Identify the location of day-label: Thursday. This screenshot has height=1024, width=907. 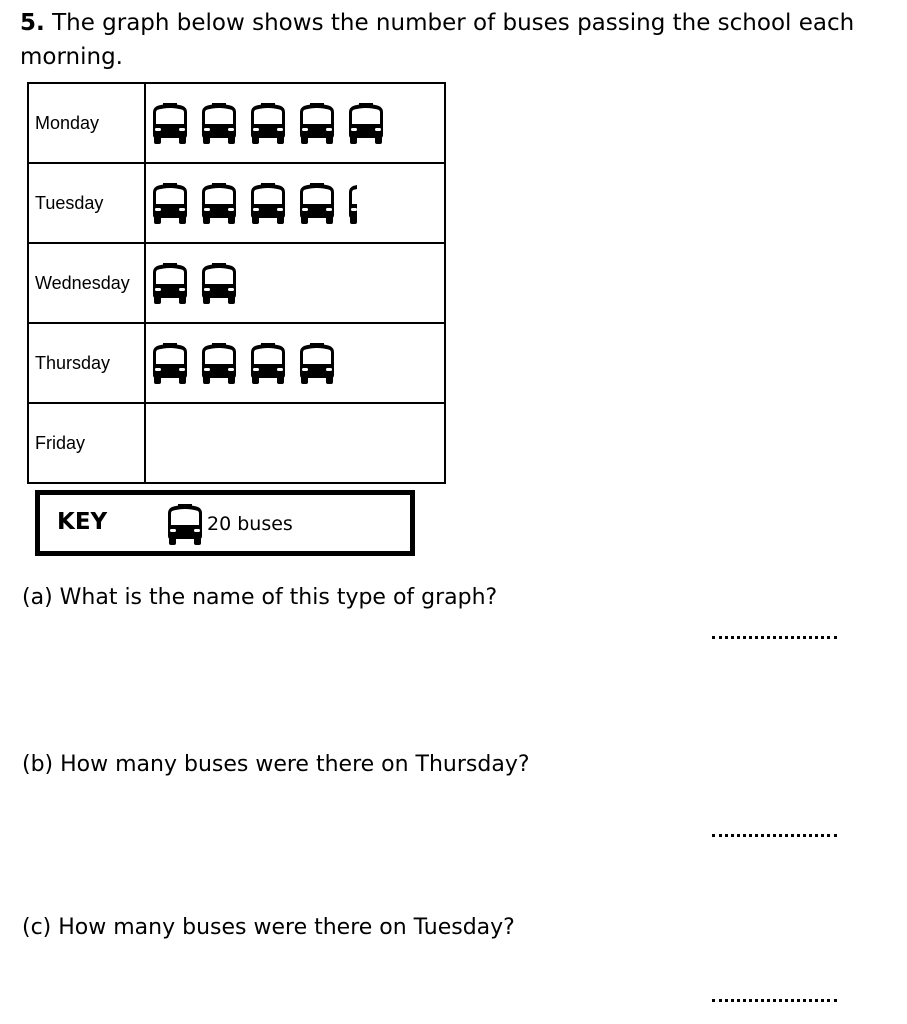
(86, 363).